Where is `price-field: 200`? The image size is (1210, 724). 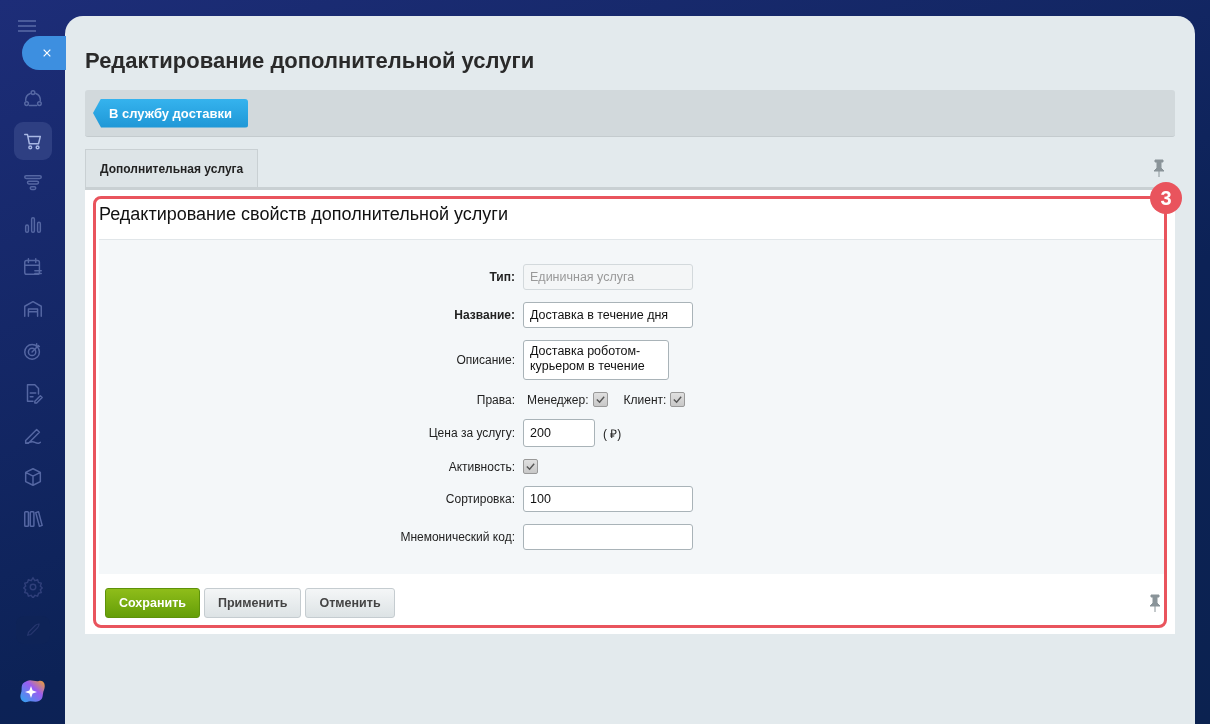 price-field: 200 is located at coordinates (559, 433).